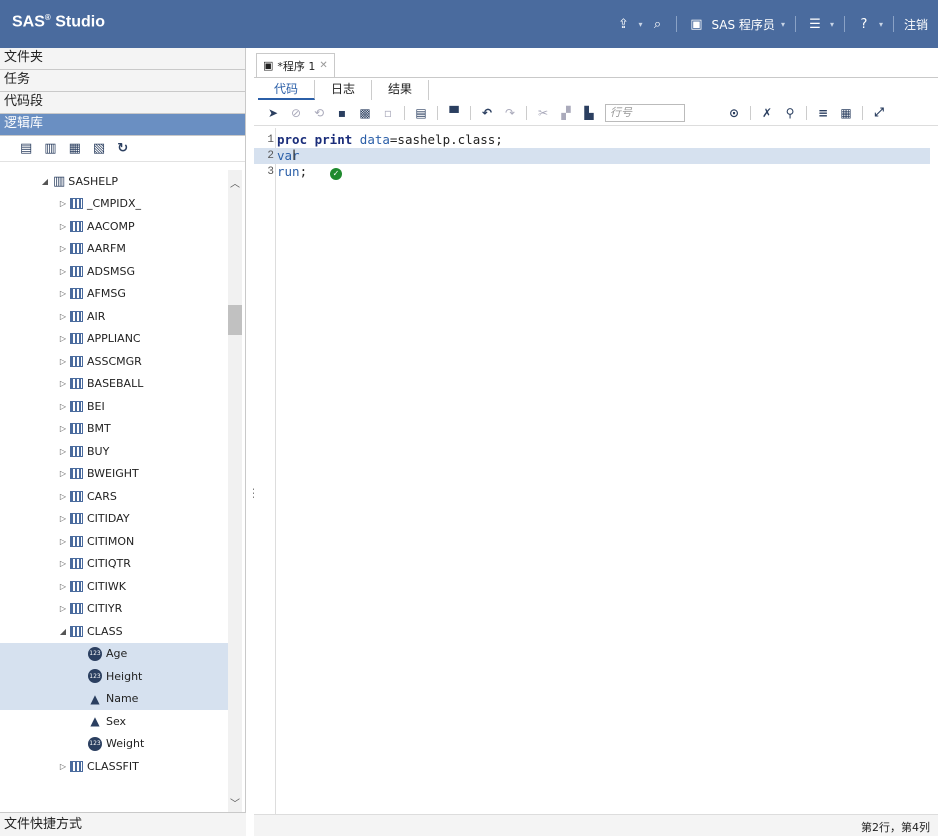 Image resolution: width=938 pixels, height=836 pixels. What do you see at coordinates (63, 631) in the screenshot?
I see `collapse-icon: ◢` at bounding box center [63, 631].